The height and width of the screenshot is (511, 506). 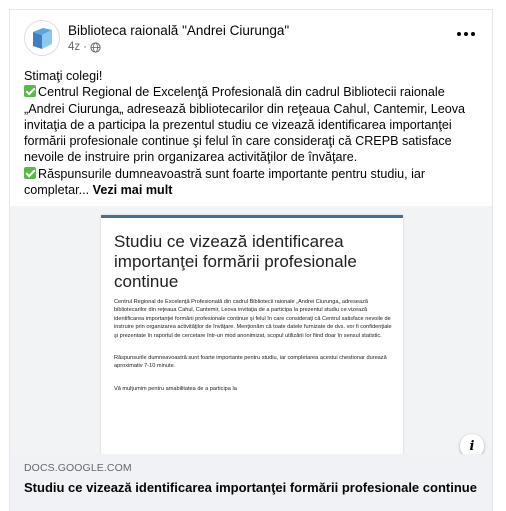 I want to click on page-avatar, so click(x=42, y=38).